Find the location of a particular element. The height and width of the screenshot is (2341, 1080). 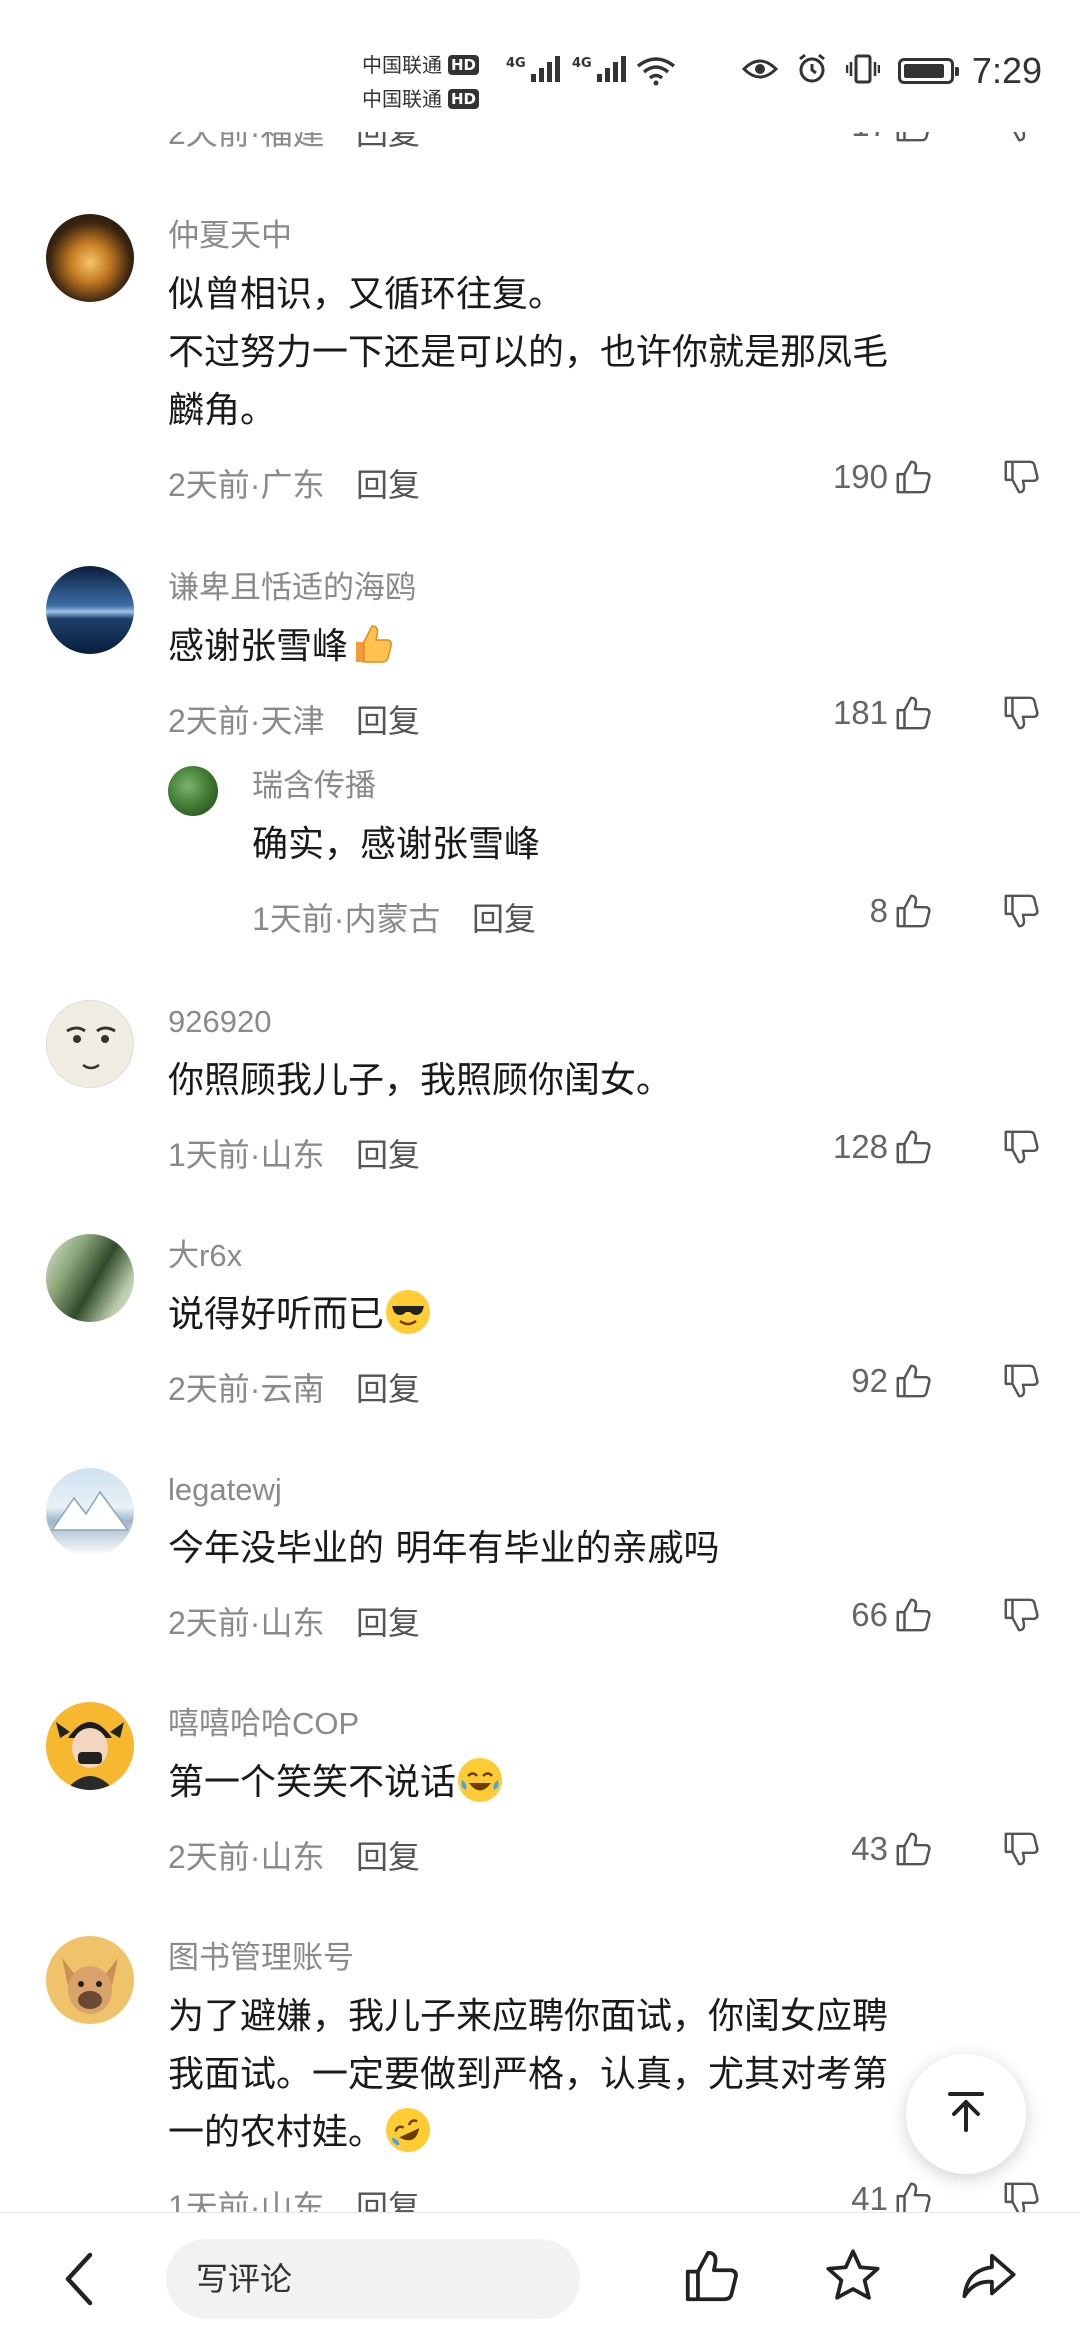

like-count: 92 is located at coordinates (869, 1380).